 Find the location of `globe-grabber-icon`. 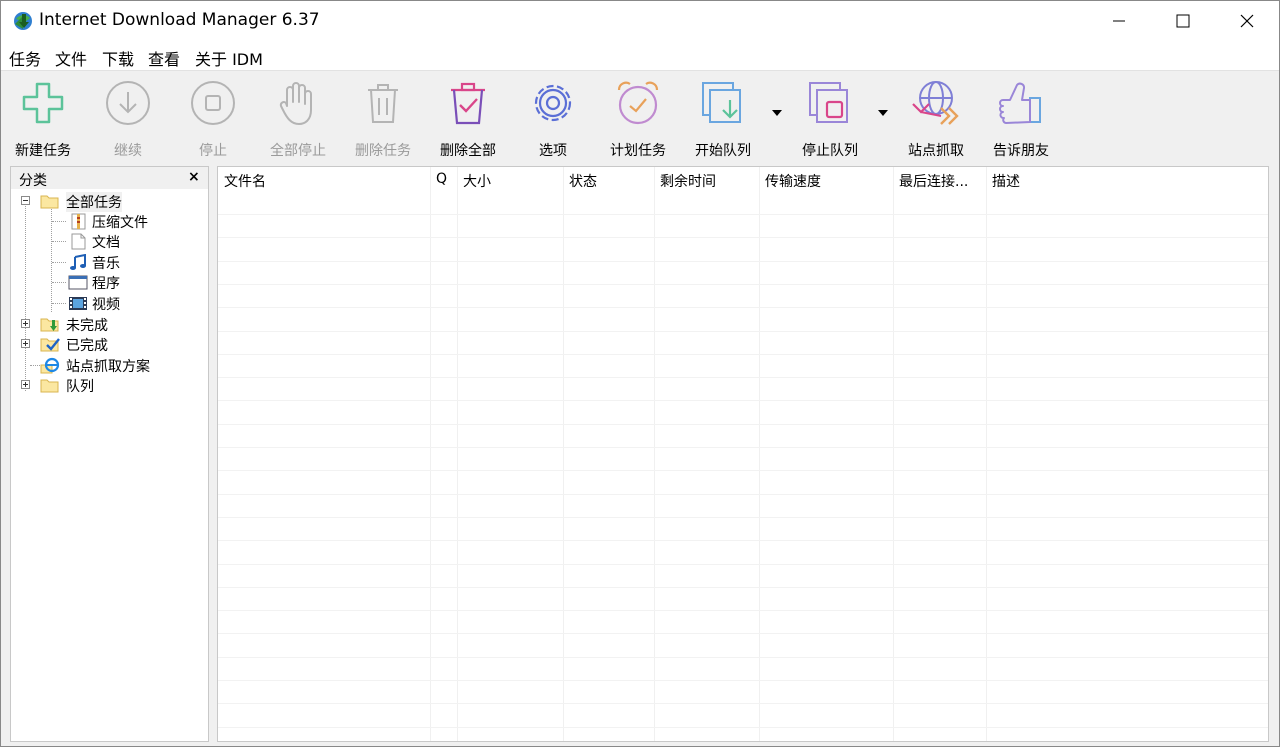

globe-grabber-icon is located at coordinates (935, 103).